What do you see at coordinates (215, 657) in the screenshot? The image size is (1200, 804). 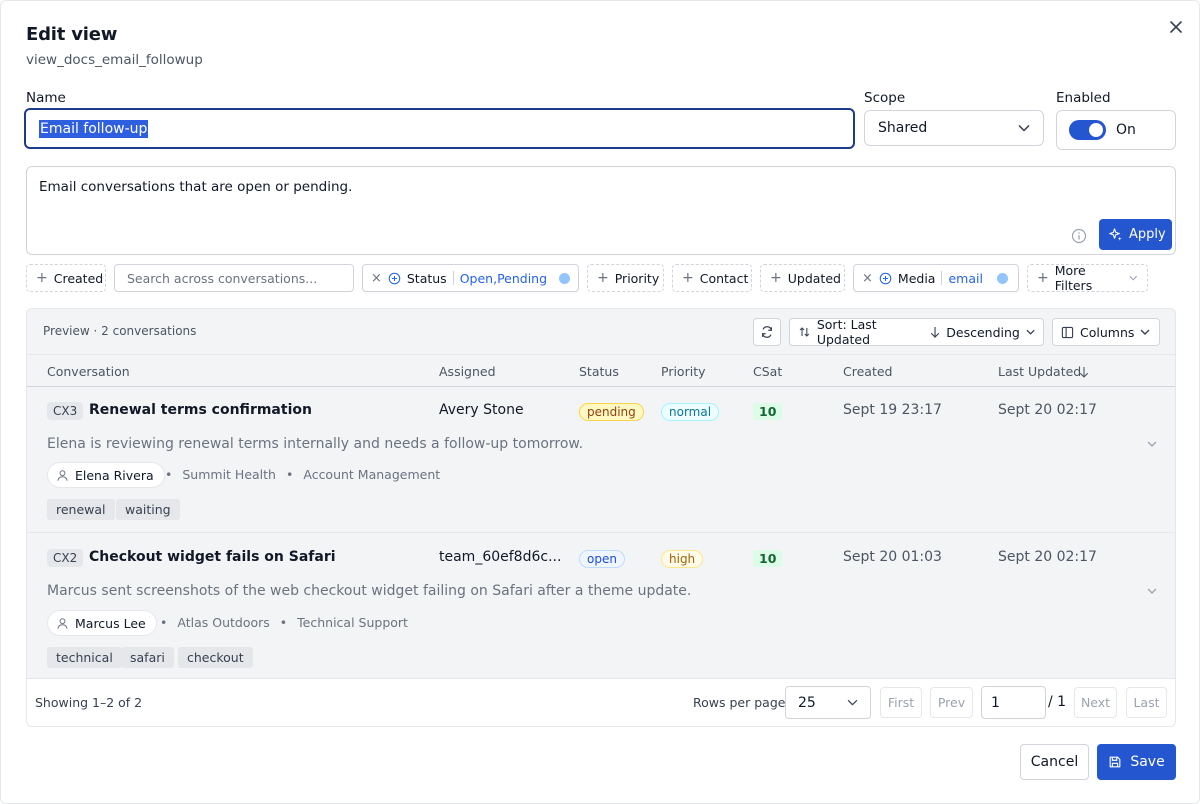 I see `tag: checkout` at bounding box center [215, 657].